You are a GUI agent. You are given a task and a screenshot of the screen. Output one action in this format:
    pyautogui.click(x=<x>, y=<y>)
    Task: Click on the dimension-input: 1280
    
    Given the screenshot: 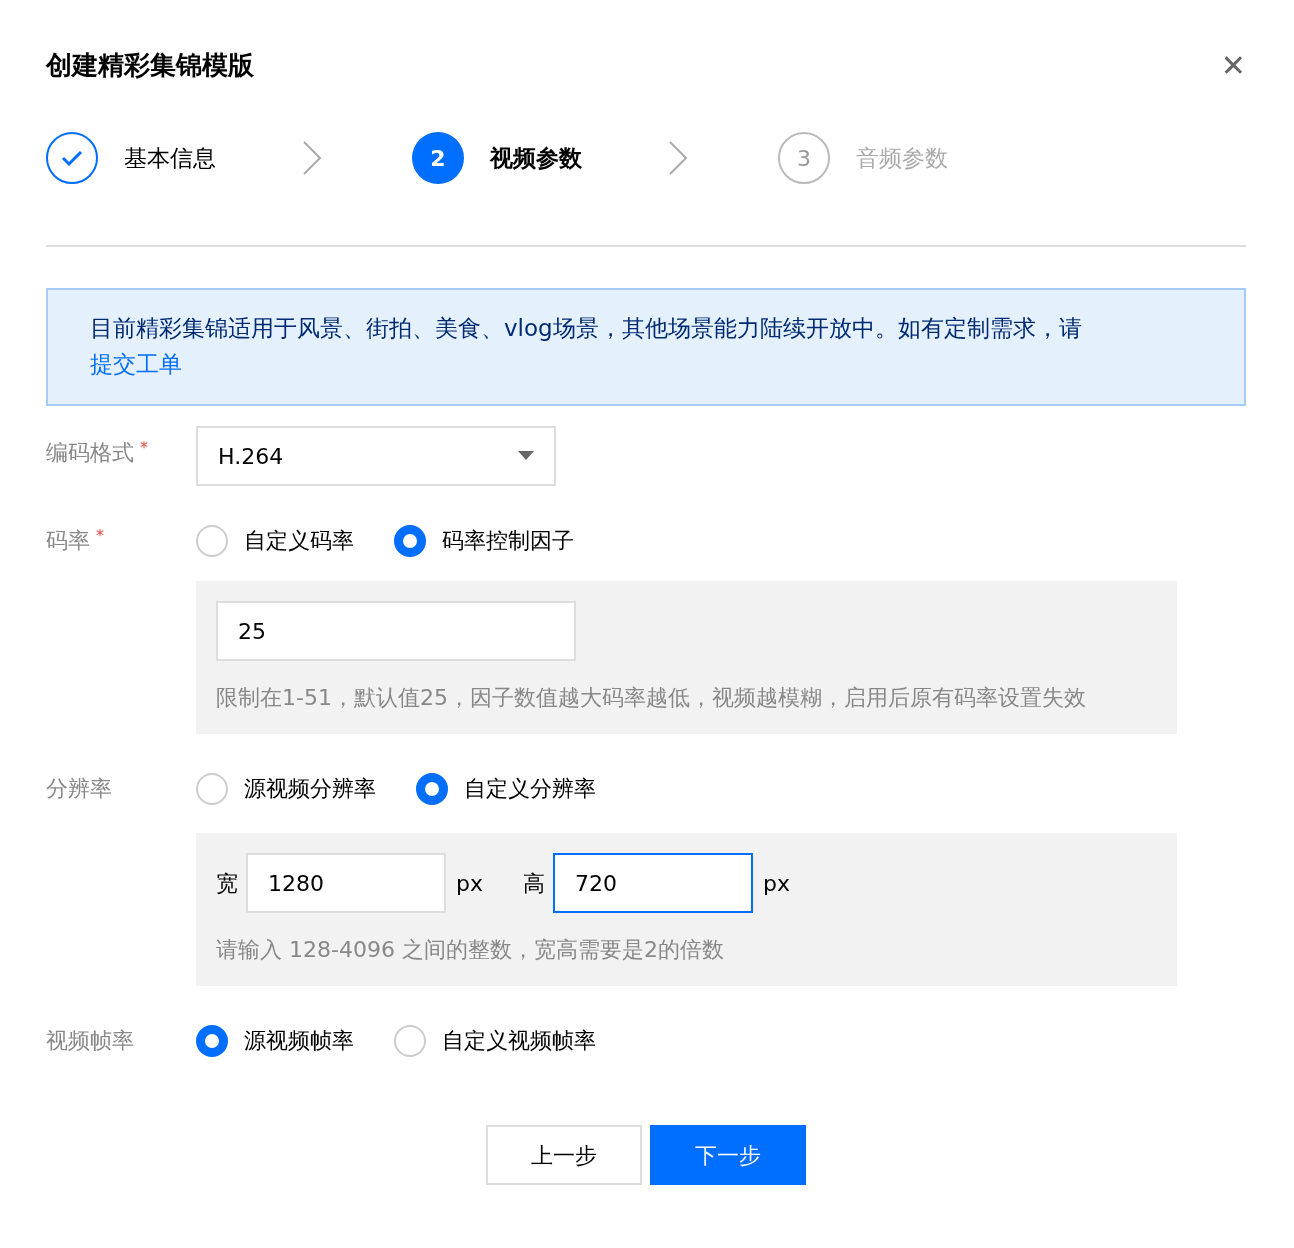 What is the action you would take?
    pyautogui.click(x=346, y=883)
    